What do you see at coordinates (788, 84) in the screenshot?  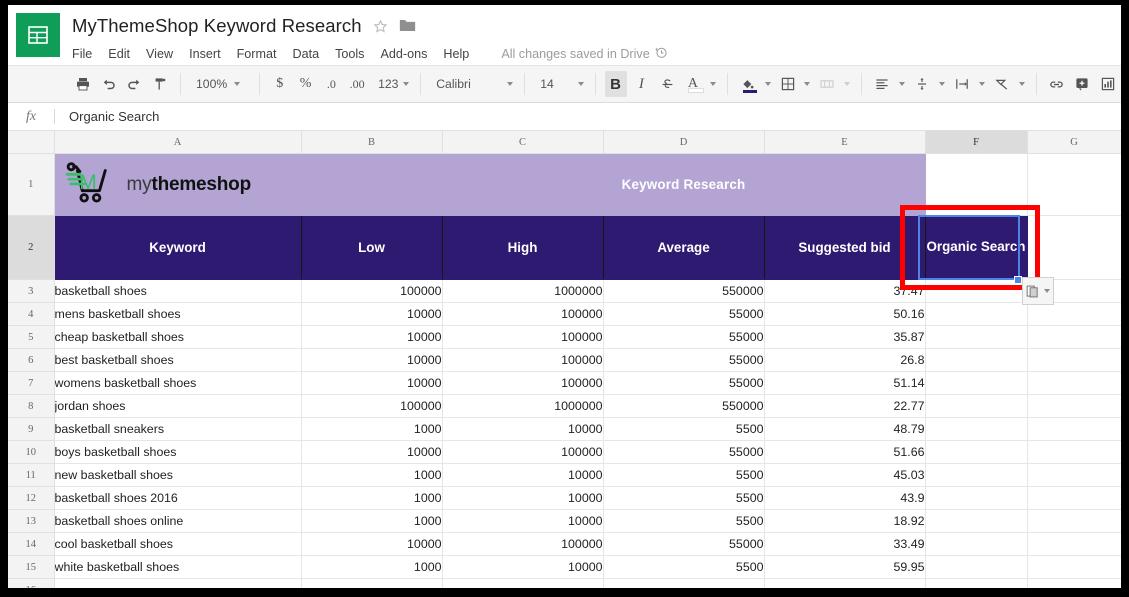 I see `borders-icon` at bounding box center [788, 84].